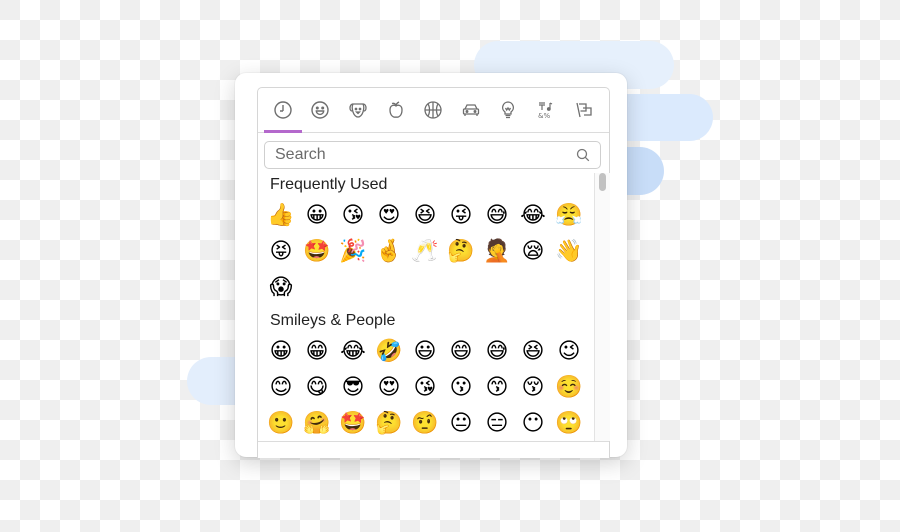 This screenshot has height=532, width=900. Describe the element at coordinates (569, 215) in the screenshot. I see `emoji-item: 😤` at that location.